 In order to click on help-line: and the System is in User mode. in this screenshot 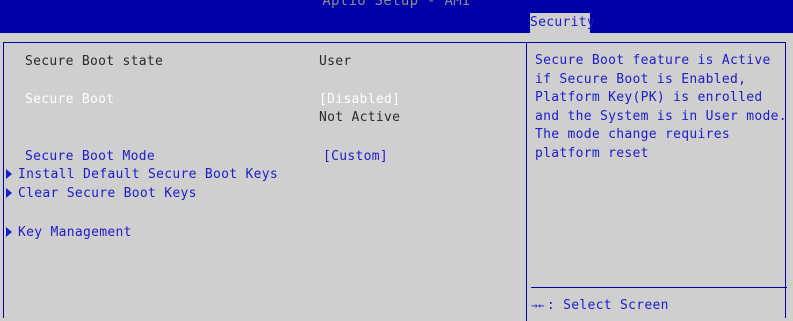, I will do `click(661, 116)`.